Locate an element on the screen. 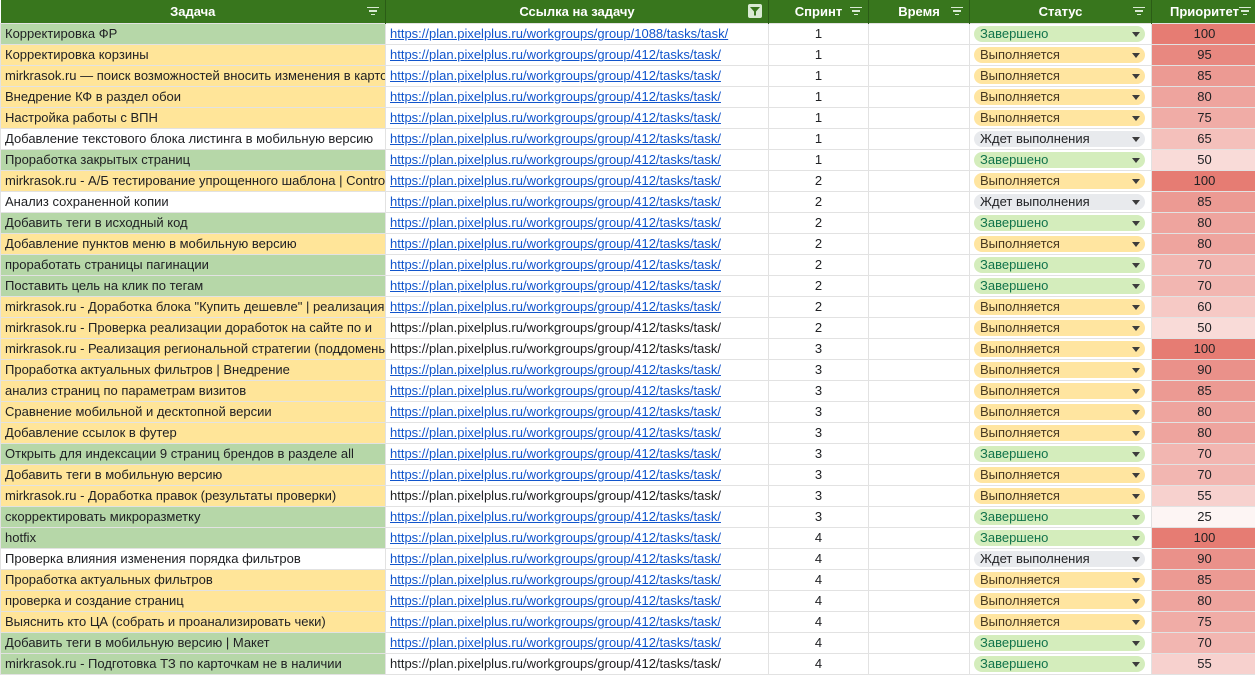 The height and width of the screenshot is (676, 1257). task-cell: Анализ сохраненной копии is located at coordinates (193, 202).